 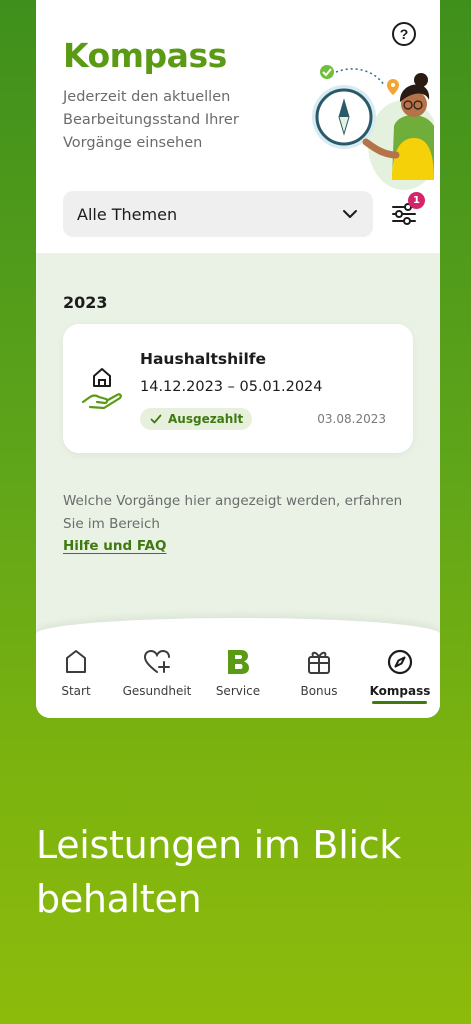 What do you see at coordinates (85, 302) in the screenshot?
I see `year-heading: 2023` at bounding box center [85, 302].